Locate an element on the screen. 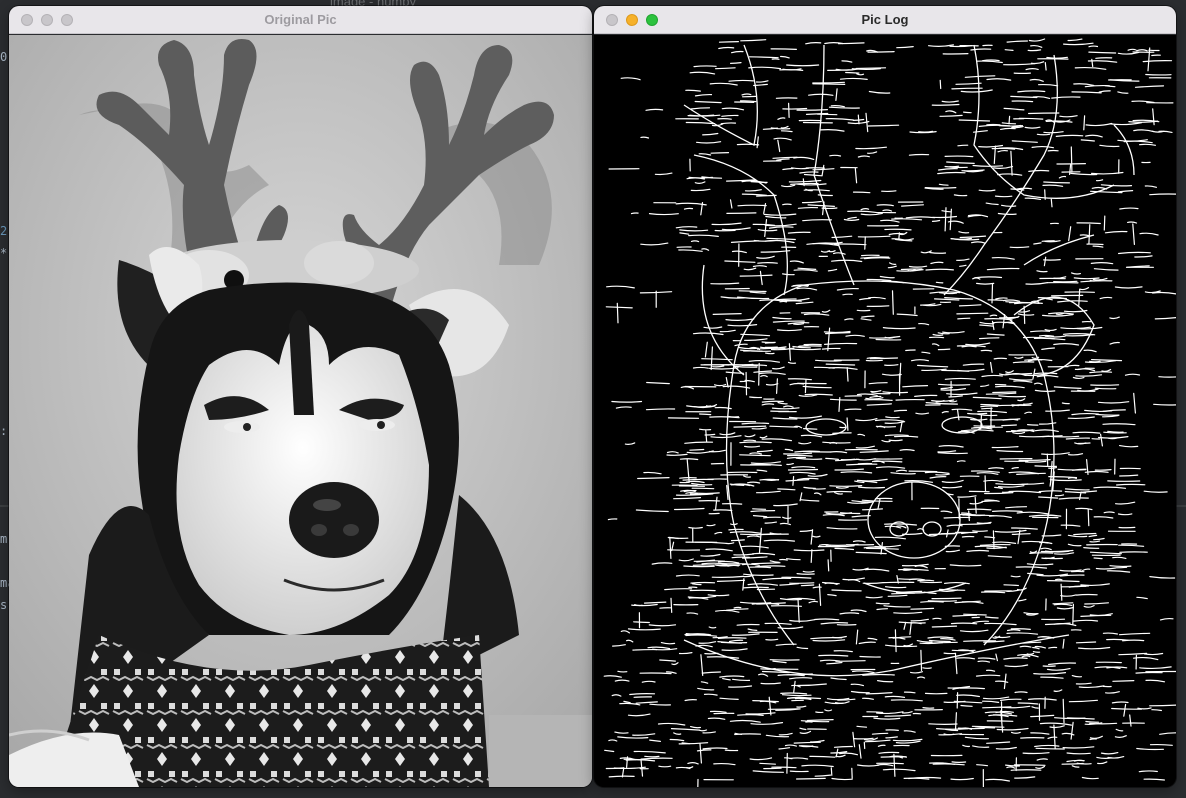 This screenshot has width=1186, height=798. window-titlebar: Original Pic is located at coordinates (300, 20).